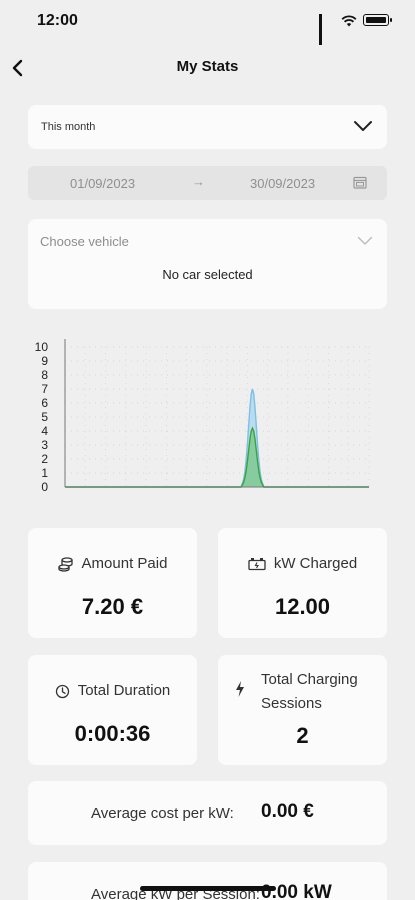 This screenshot has height=900, width=415. I want to click on chart-y-tick-label: 3, so click(44, 445).